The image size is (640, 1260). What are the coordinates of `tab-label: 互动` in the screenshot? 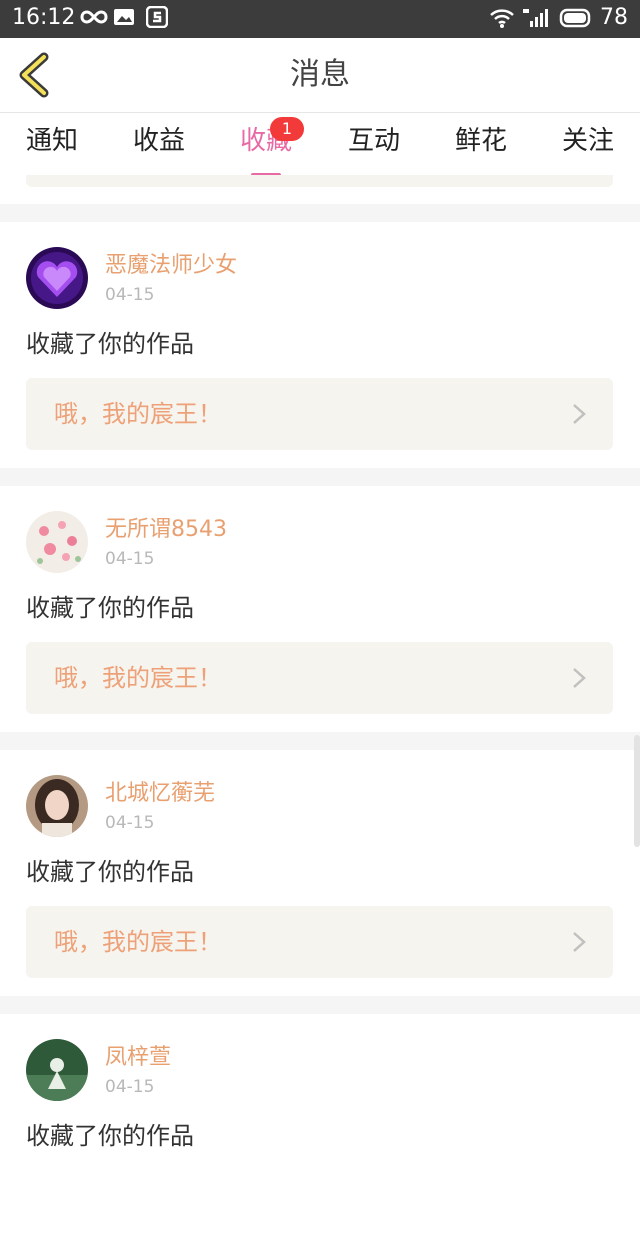 It's located at (373, 141).